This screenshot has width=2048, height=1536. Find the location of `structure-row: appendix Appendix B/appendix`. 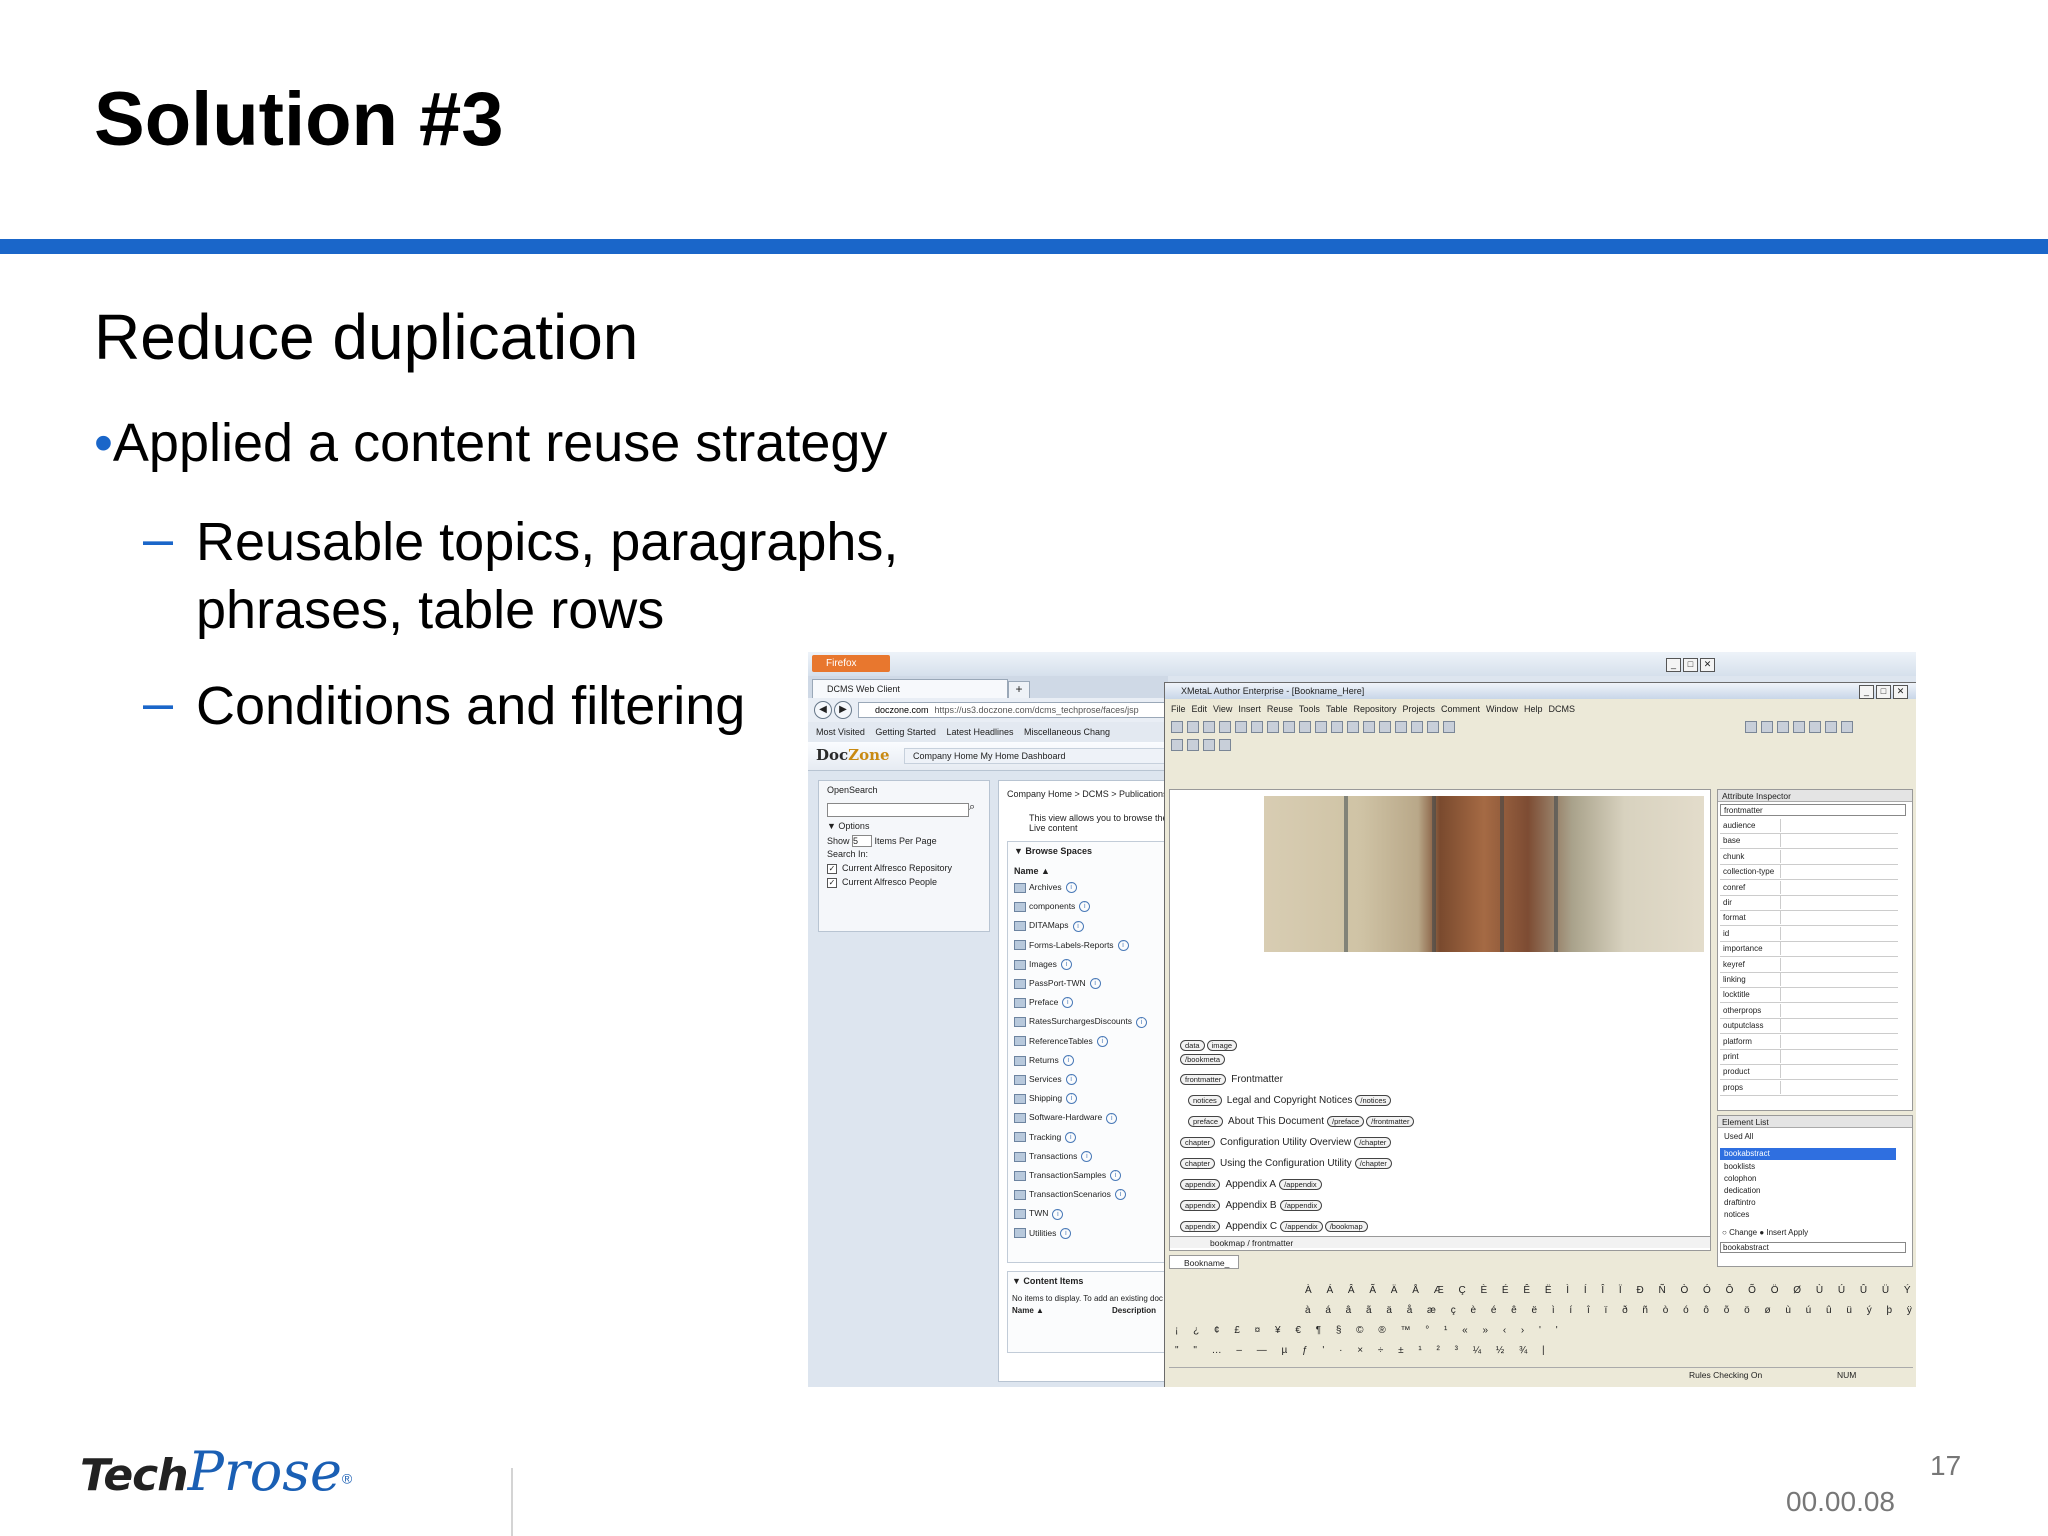

structure-row: appendix Appendix B/appendix is located at coordinates (1252, 1205).